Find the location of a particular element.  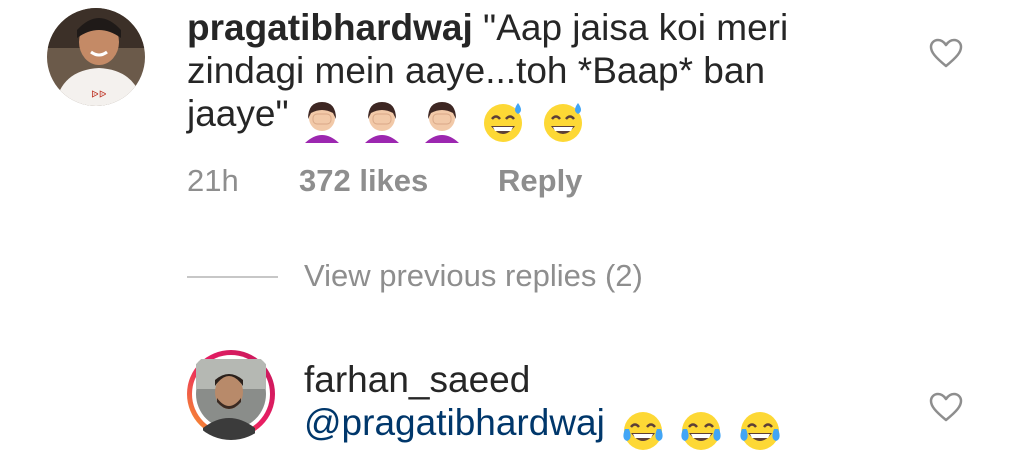

comment-emojis is located at coordinates (444, 121).